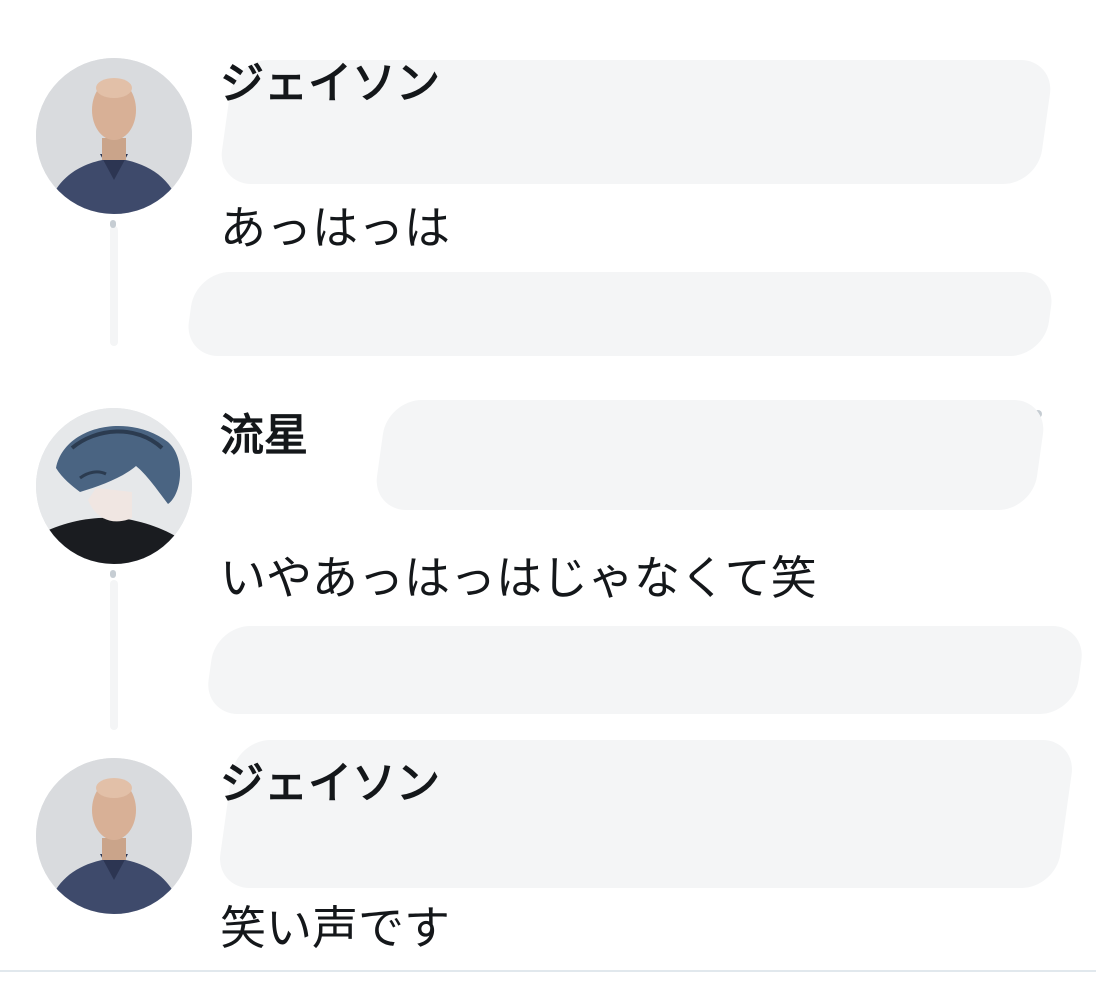 The height and width of the screenshot is (1006, 1096). Describe the element at coordinates (518, 578) in the screenshot. I see `tweet-text: いやあっはっはじゃなくて笑` at that location.